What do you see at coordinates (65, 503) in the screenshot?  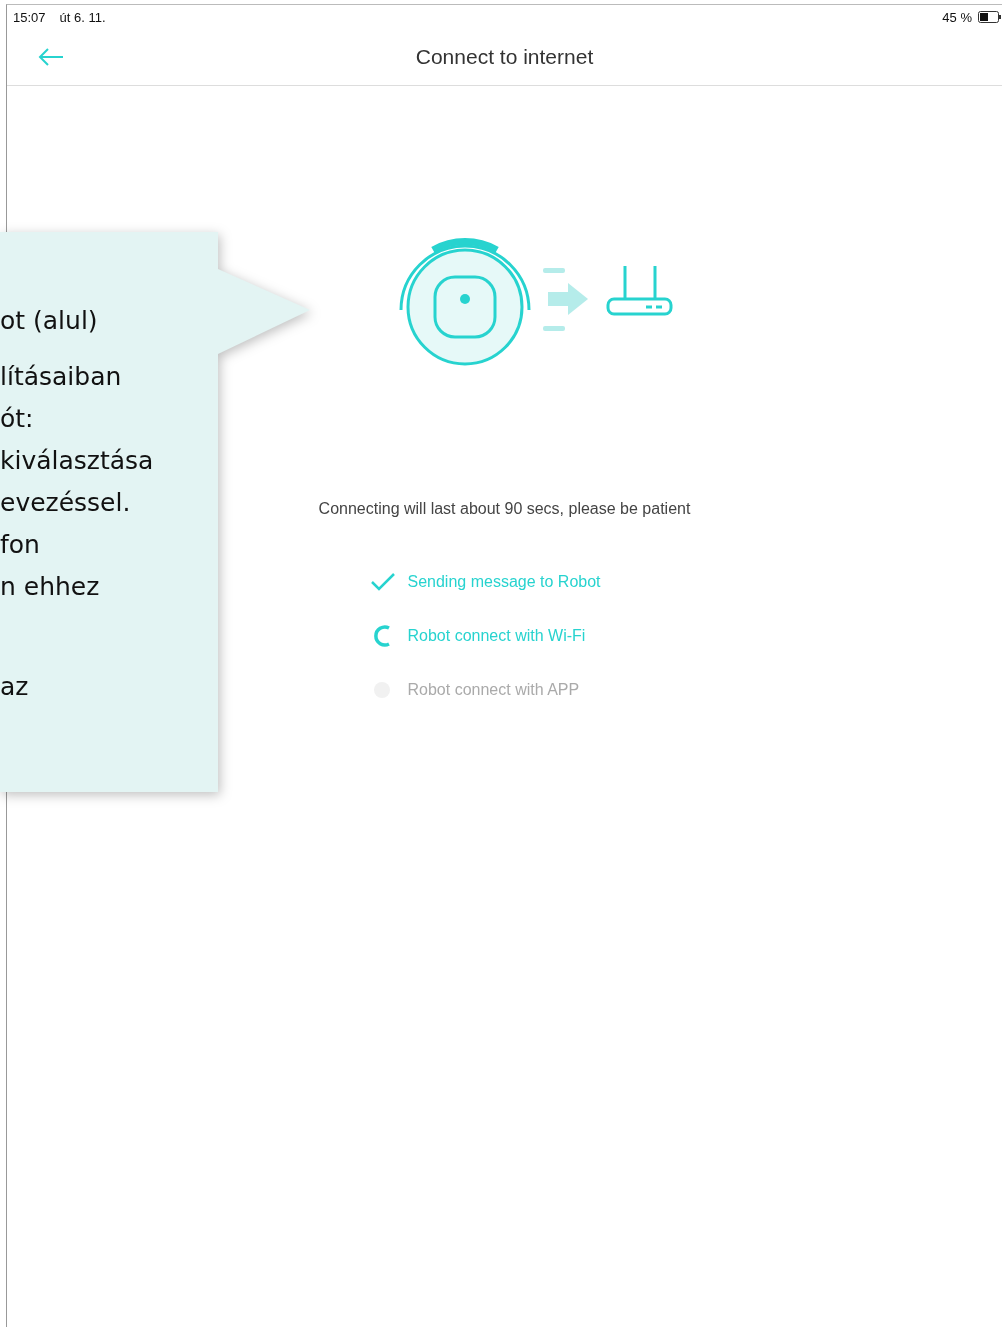 I see `callout-text-line: evezéssel.` at bounding box center [65, 503].